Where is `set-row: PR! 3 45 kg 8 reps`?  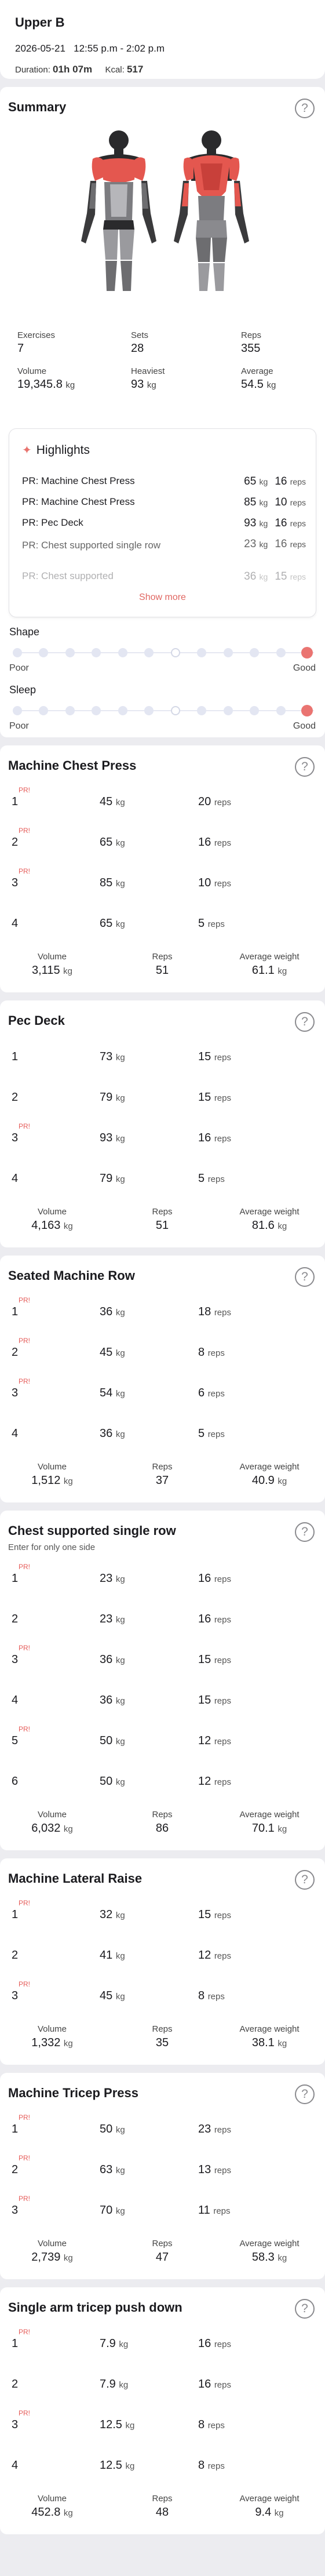
set-row: PR! 3 45 kg 8 reps is located at coordinates (162, 1994).